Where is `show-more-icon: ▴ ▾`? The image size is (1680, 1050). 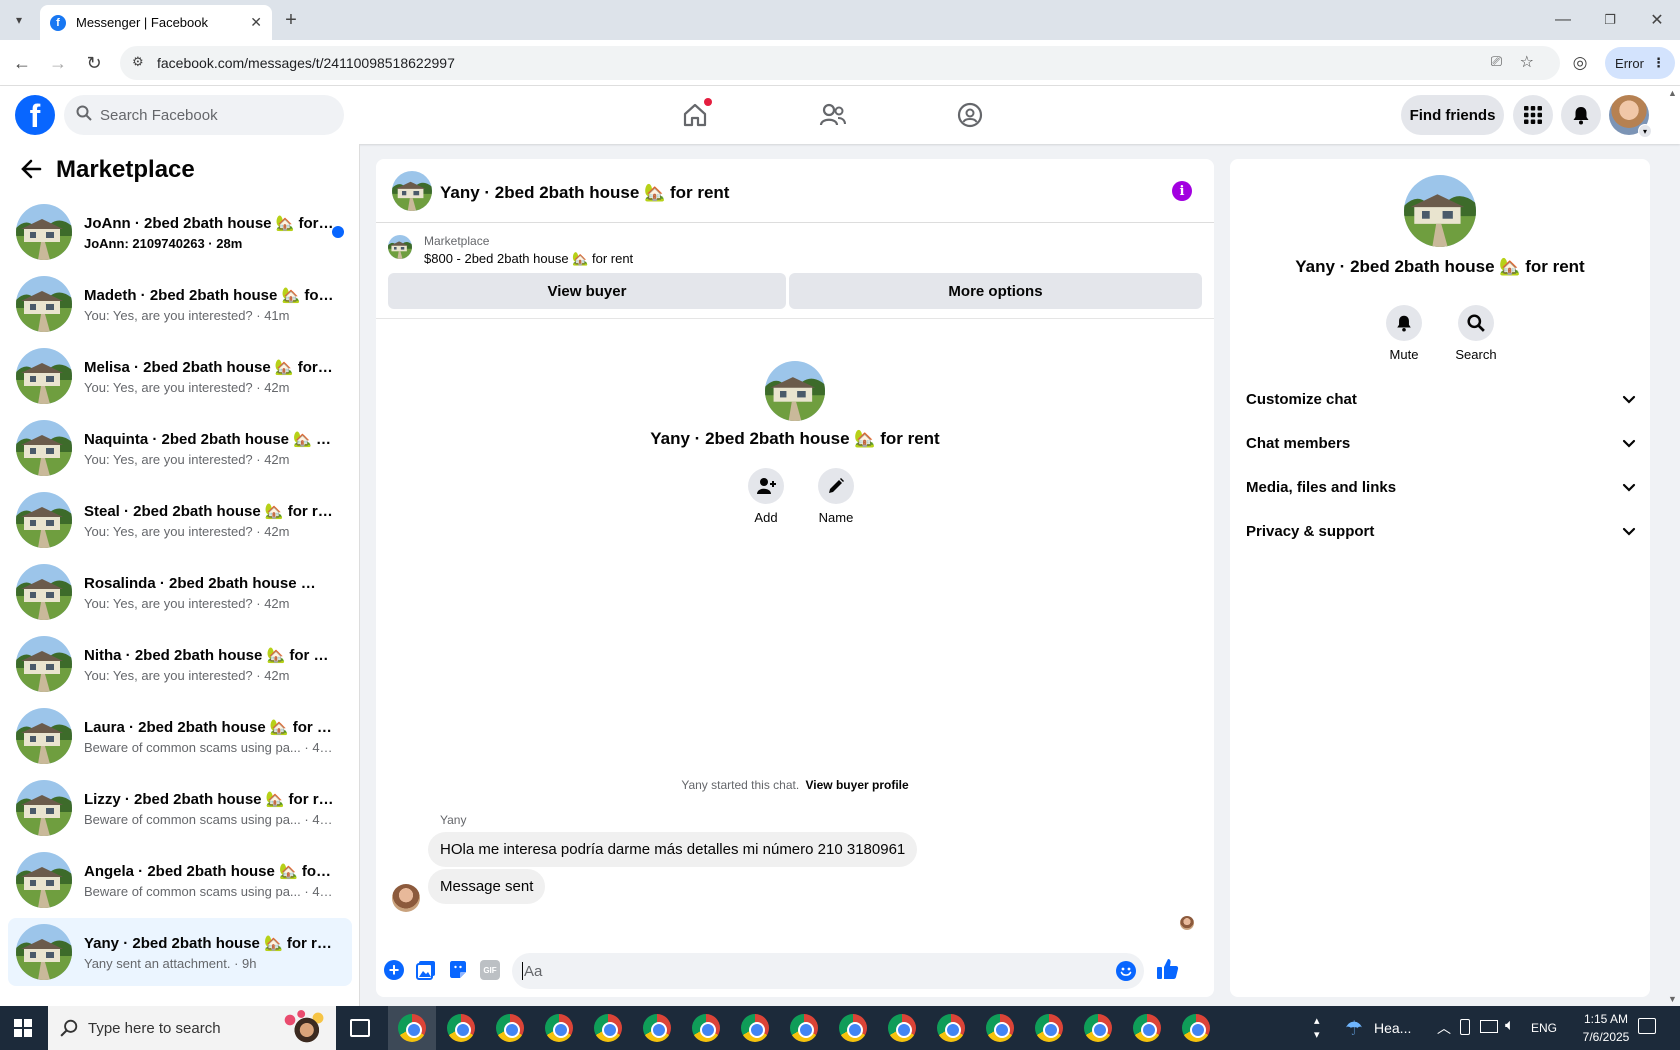 show-more-icon: ▴ ▾ is located at coordinates (1317, 1028).